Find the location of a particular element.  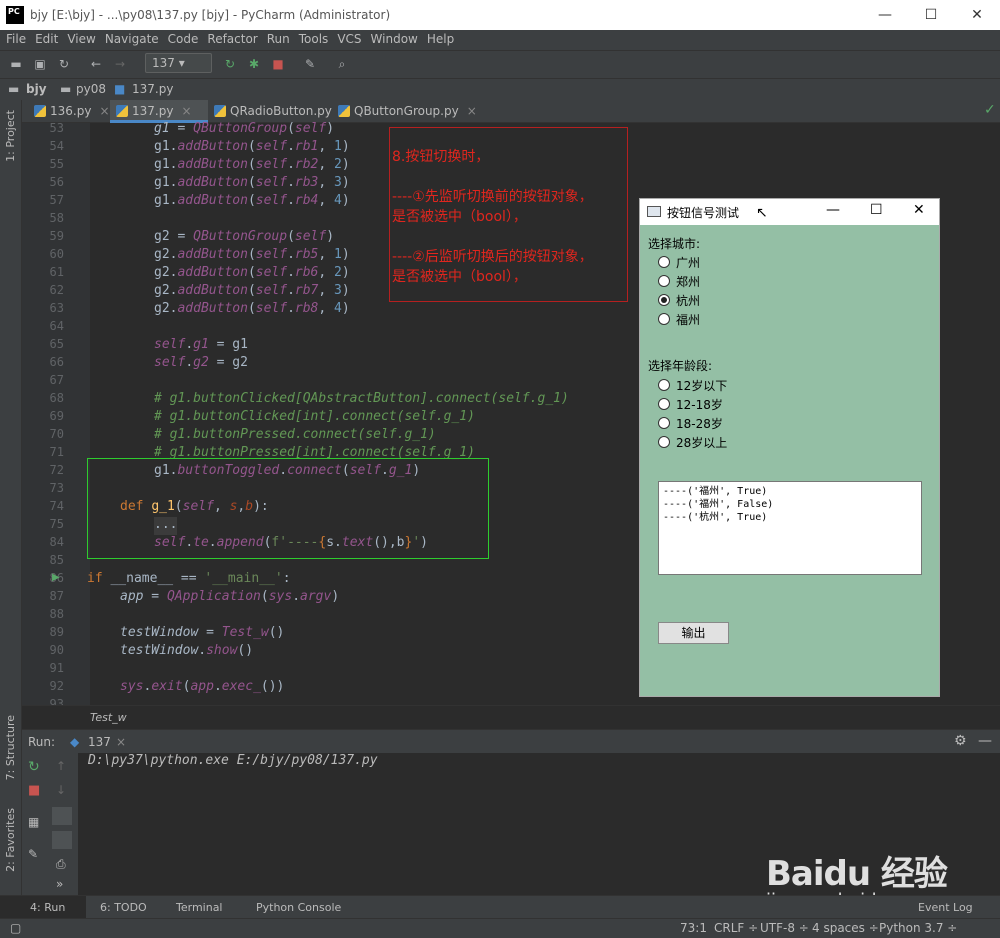

radio-guangzhou is located at coordinates (664, 262).